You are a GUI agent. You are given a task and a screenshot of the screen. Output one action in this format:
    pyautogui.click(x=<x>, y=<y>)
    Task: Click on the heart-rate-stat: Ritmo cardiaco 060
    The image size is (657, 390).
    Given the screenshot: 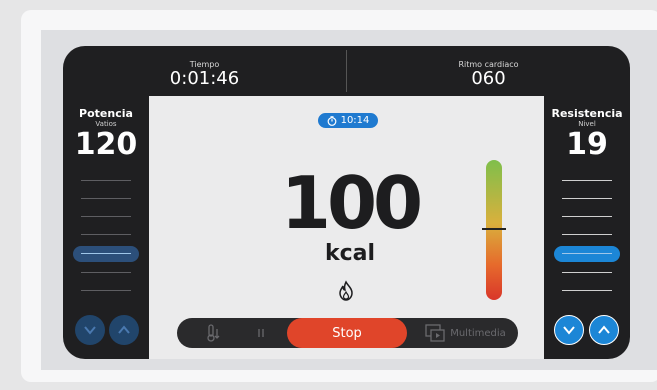 What is the action you would take?
    pyautogui.click(x=488, y=71)
    